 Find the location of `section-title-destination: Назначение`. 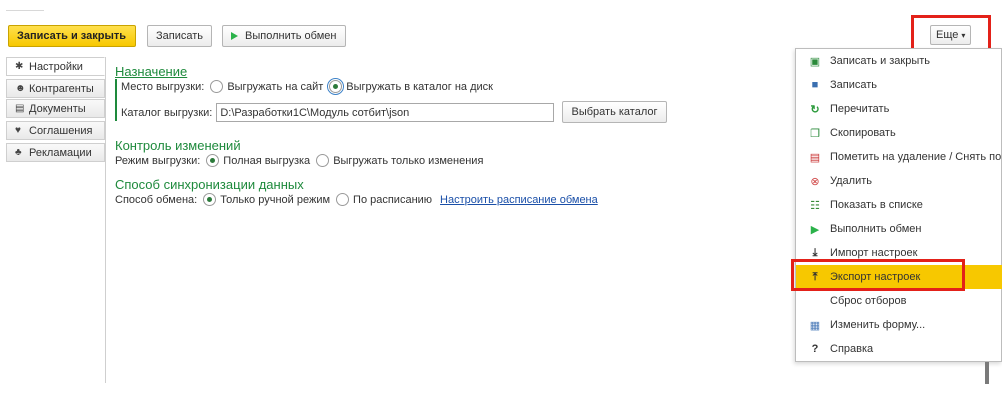

section-title-destination: Назначение is located at coordinates (151, 71).